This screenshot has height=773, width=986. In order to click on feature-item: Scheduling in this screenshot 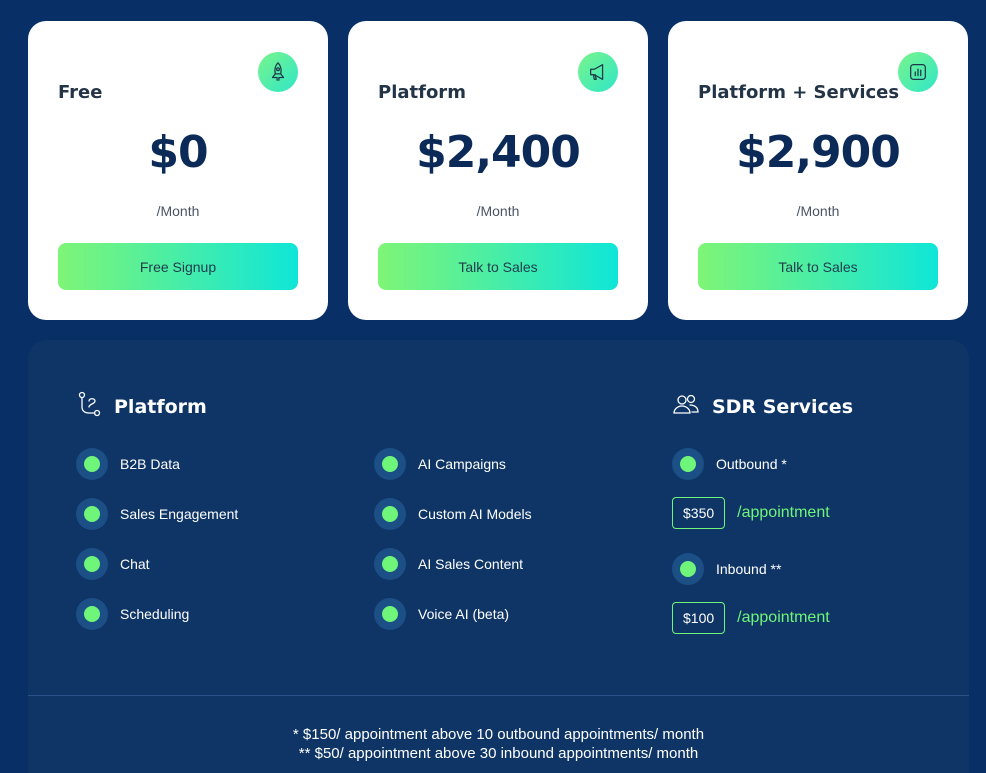, I will do `click(132, 614)`.